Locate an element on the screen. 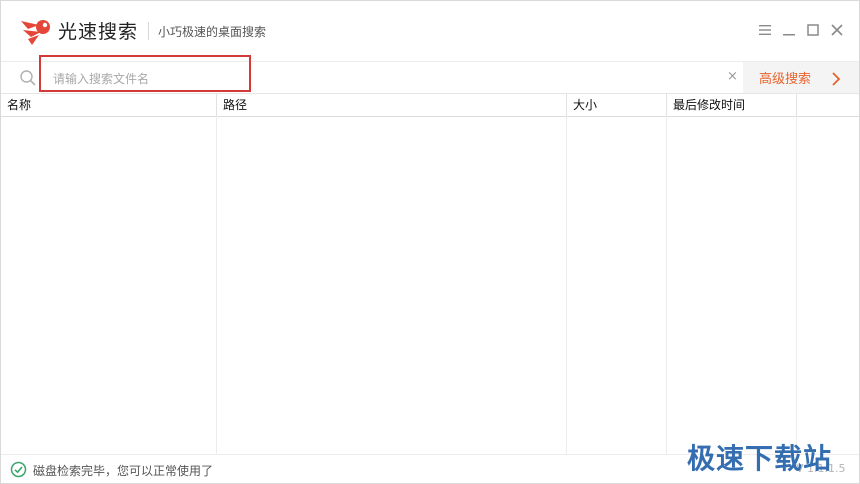  column-header-path: 路径 is located at coordinates (392, 105).